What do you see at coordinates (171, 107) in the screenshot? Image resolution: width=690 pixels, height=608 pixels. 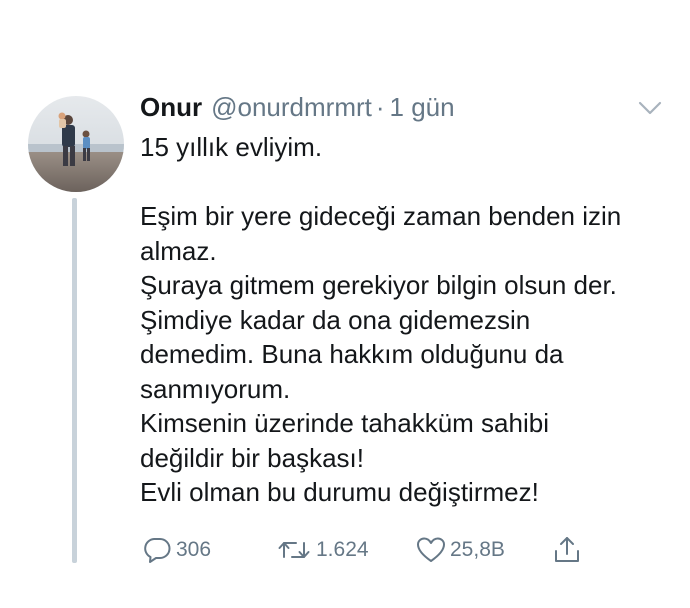 I see `author-name: Onur` at bounding box center [171, 107].